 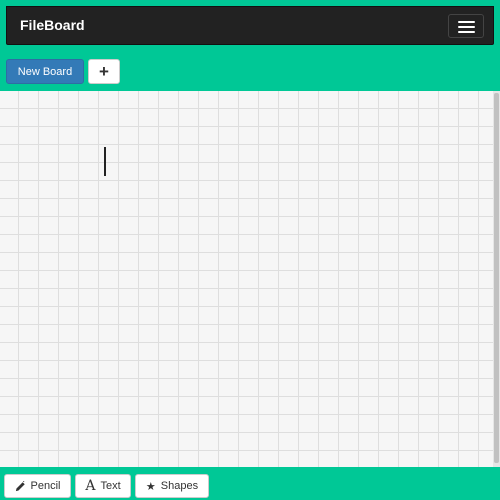 I want to click on canvas-scrollbar, so click(x=496, y=279).